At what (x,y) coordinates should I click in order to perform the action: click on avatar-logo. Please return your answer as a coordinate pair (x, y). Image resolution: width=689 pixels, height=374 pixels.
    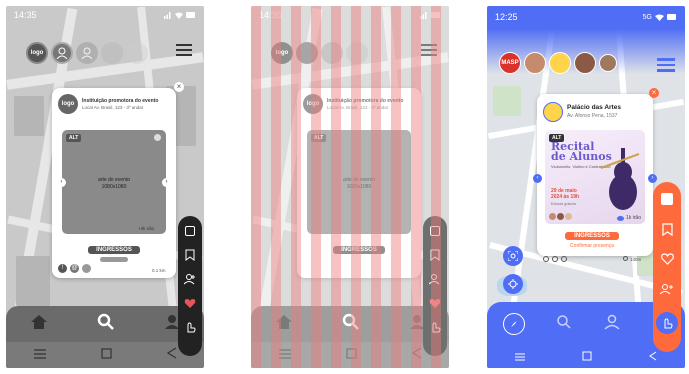
    Looking at the image, I should click on (560, 63).